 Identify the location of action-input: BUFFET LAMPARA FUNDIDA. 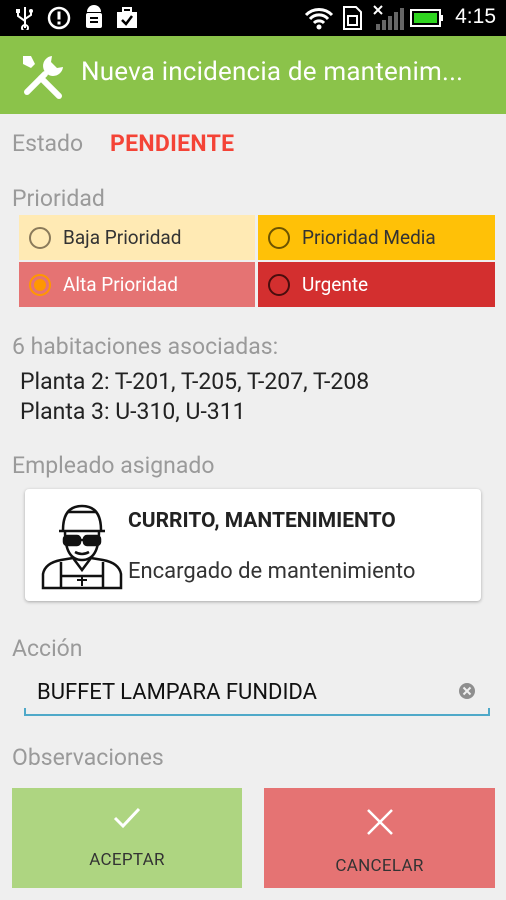
(257, 694).